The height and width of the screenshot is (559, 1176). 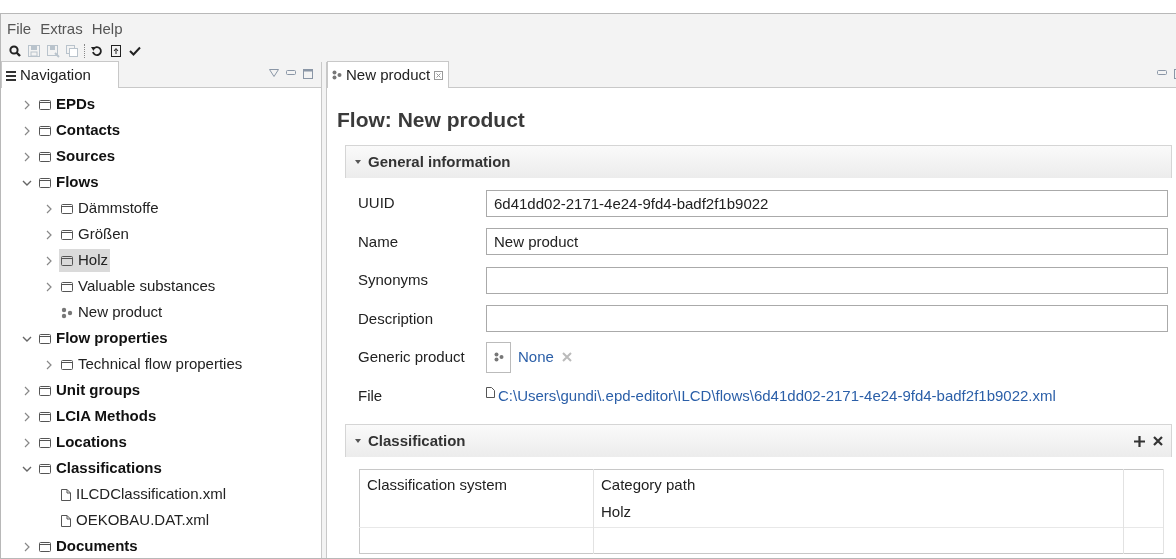 I want to click on tree-item: Größen, so click(x=95, y=234).